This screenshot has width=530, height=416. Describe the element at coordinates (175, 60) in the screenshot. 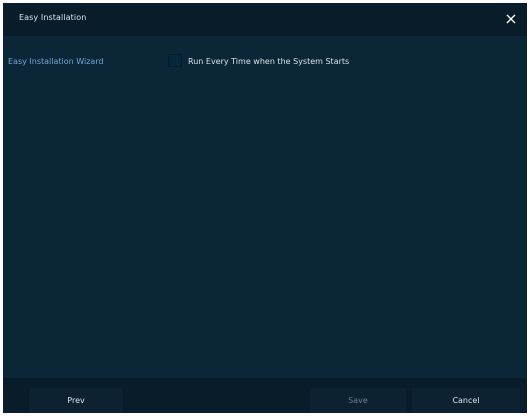

I see `run-every-time-checkbox` at that location.